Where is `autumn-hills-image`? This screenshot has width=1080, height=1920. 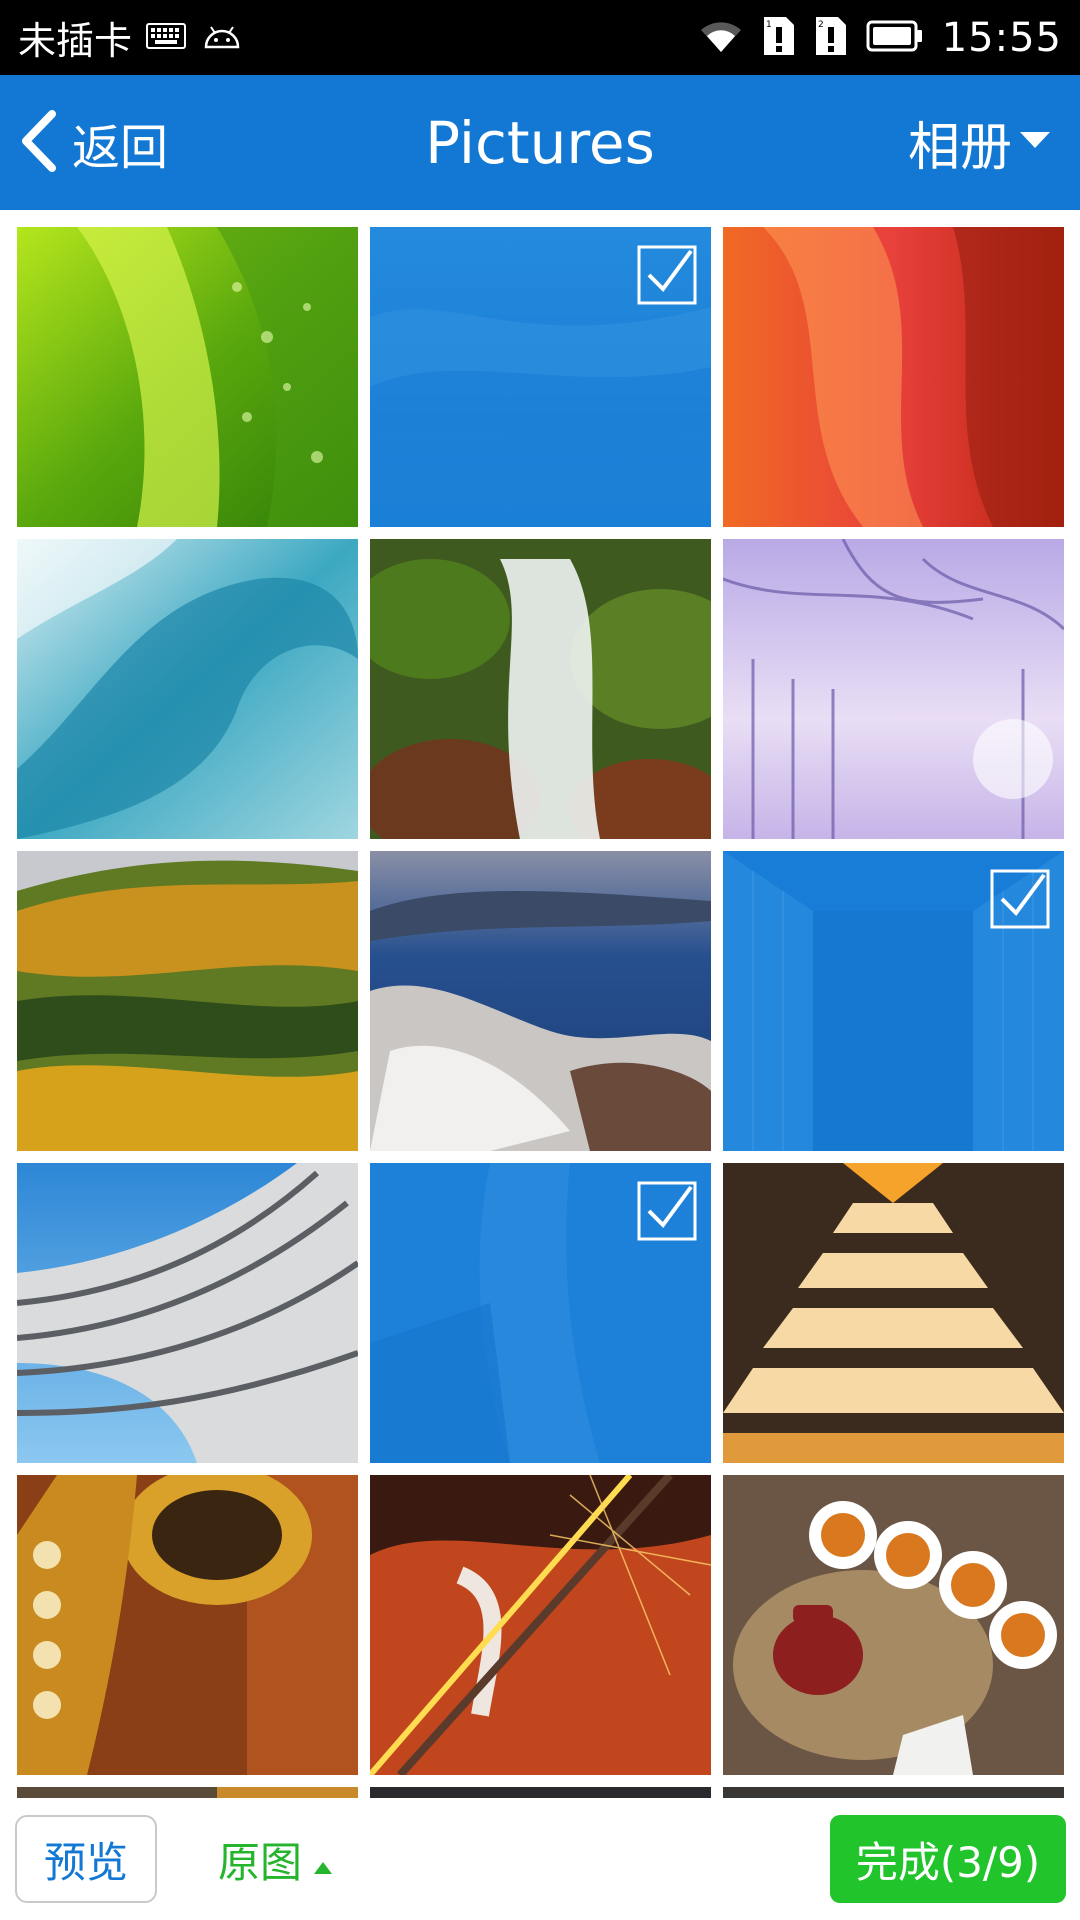 autumn-hills-image is located at coordinates (187, 1001).